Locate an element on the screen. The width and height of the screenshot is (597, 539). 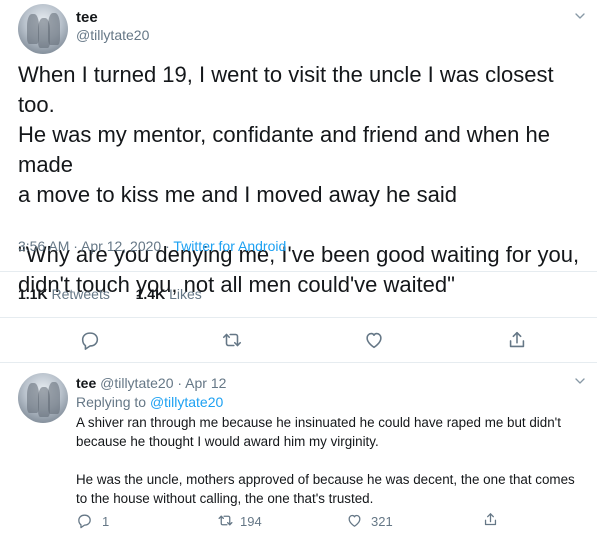
replying-to-handle: @tillytate20 is located at coordinates (186, 402).